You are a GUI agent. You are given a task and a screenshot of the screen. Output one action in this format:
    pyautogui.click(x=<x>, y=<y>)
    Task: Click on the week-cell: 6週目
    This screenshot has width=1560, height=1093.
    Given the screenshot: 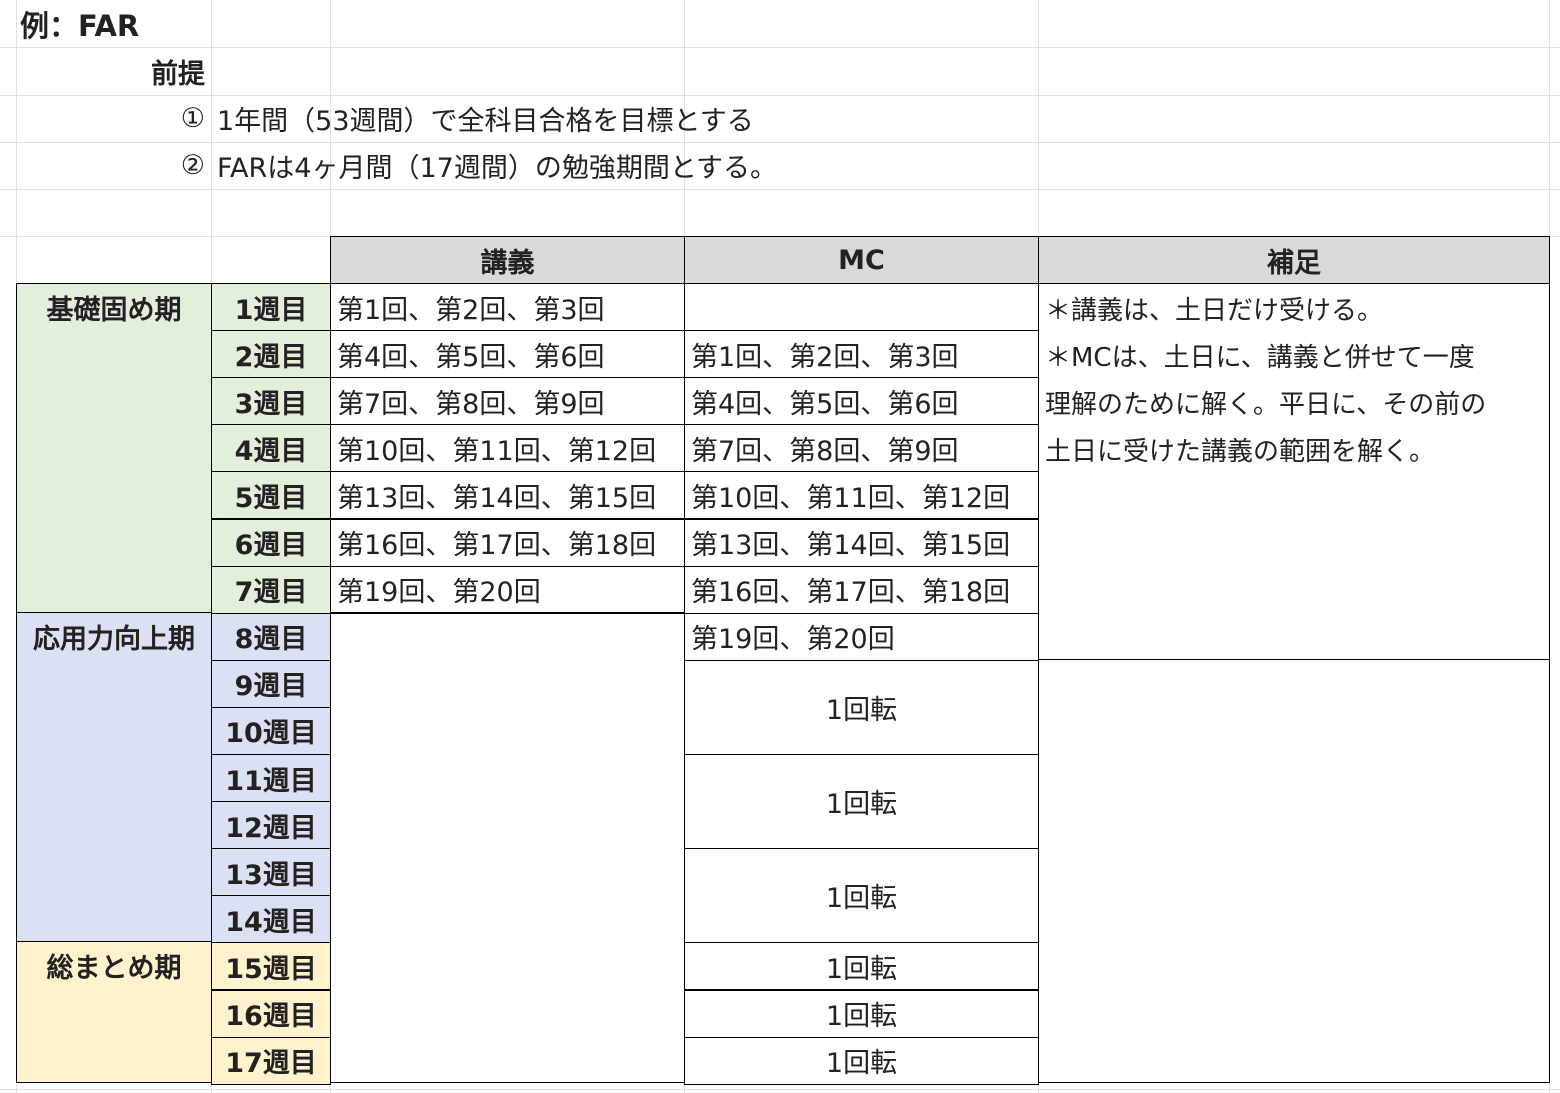 What is the action you would take?
    pyautogui.click(x=271, y=542)
    